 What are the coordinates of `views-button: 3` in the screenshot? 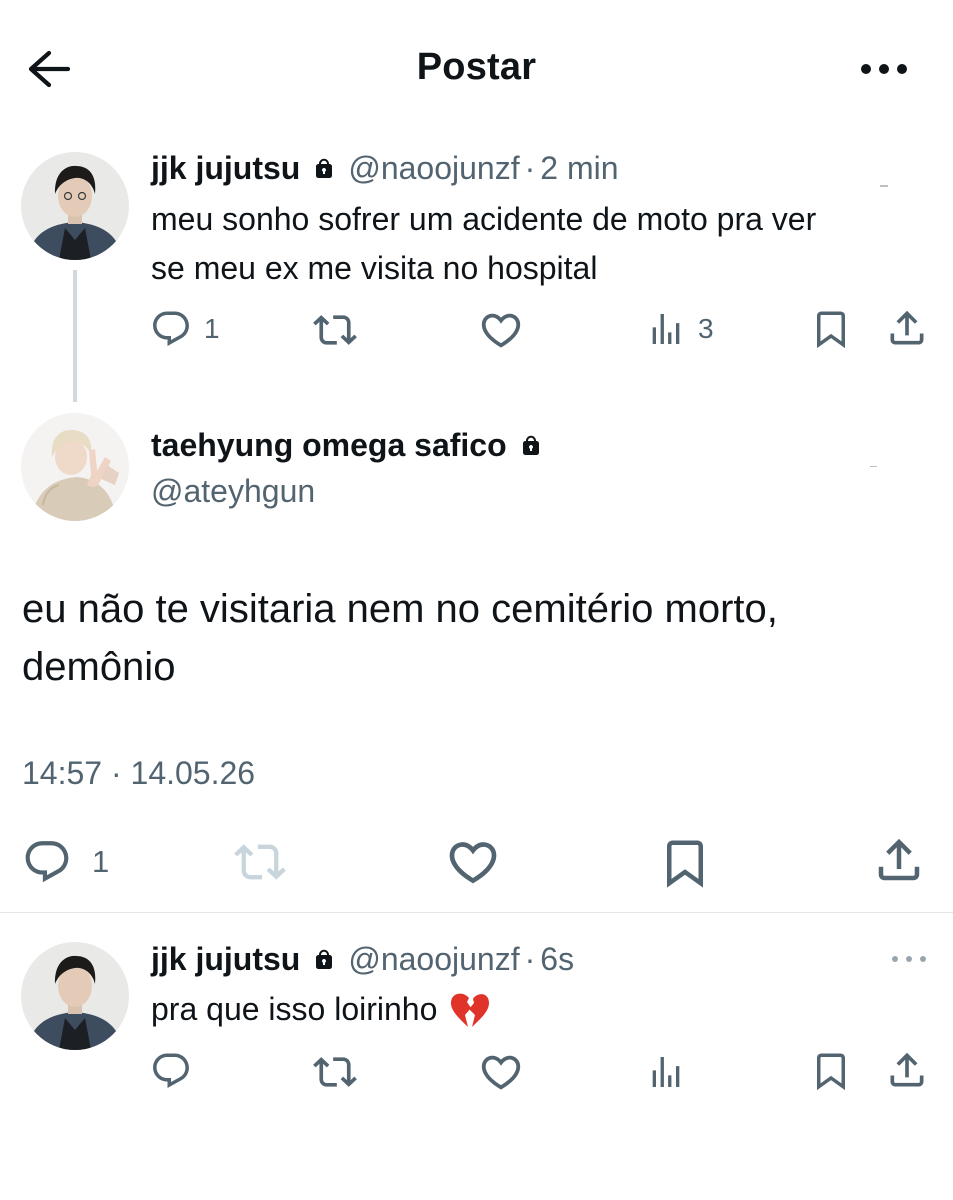 It's located at (680, 329).